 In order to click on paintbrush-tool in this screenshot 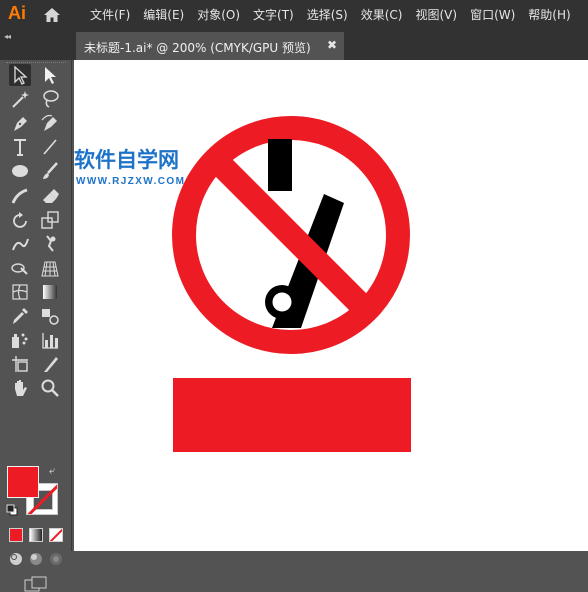, I will do `click(50, 171)`.